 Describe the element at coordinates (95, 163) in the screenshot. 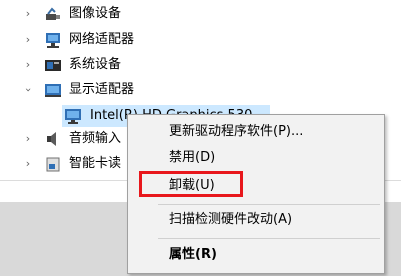

I see `tree-item-label: 智能卡读` at that location.